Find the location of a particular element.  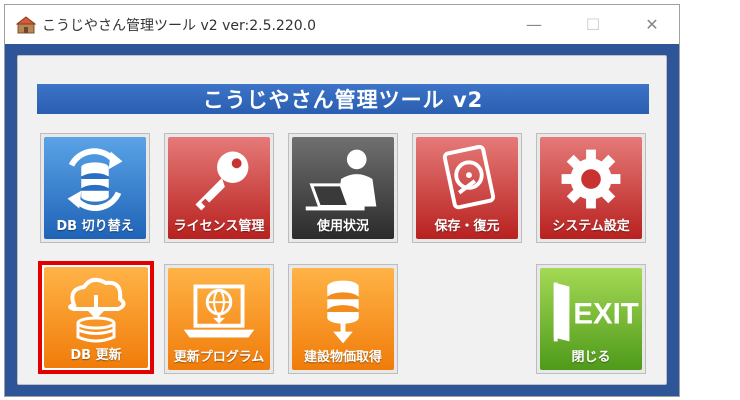

exit-door-icon: EXIT is located at coordinates (596, 312).